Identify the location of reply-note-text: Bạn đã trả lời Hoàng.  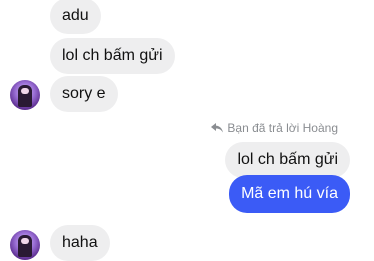
(282, 128).